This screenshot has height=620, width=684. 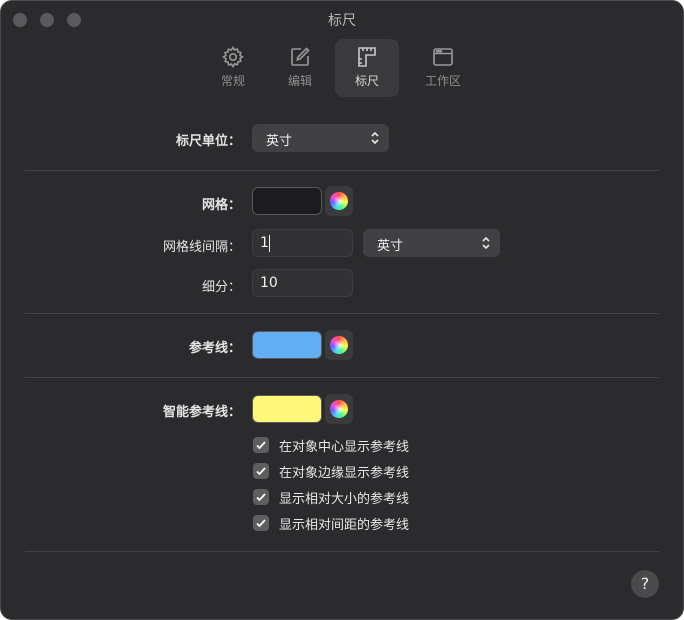 I want to click on tab-edit: 编辑, so click(x=300, y=68).